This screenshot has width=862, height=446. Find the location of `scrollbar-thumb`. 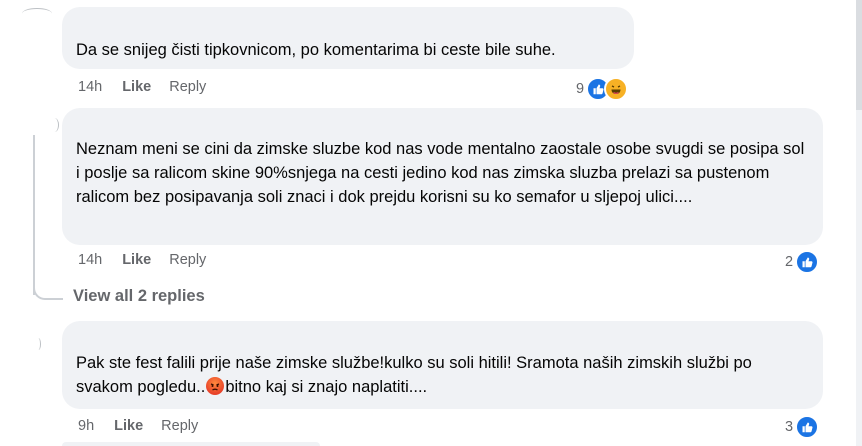

scrollbar-thumb is located at coordinates (859, 55).